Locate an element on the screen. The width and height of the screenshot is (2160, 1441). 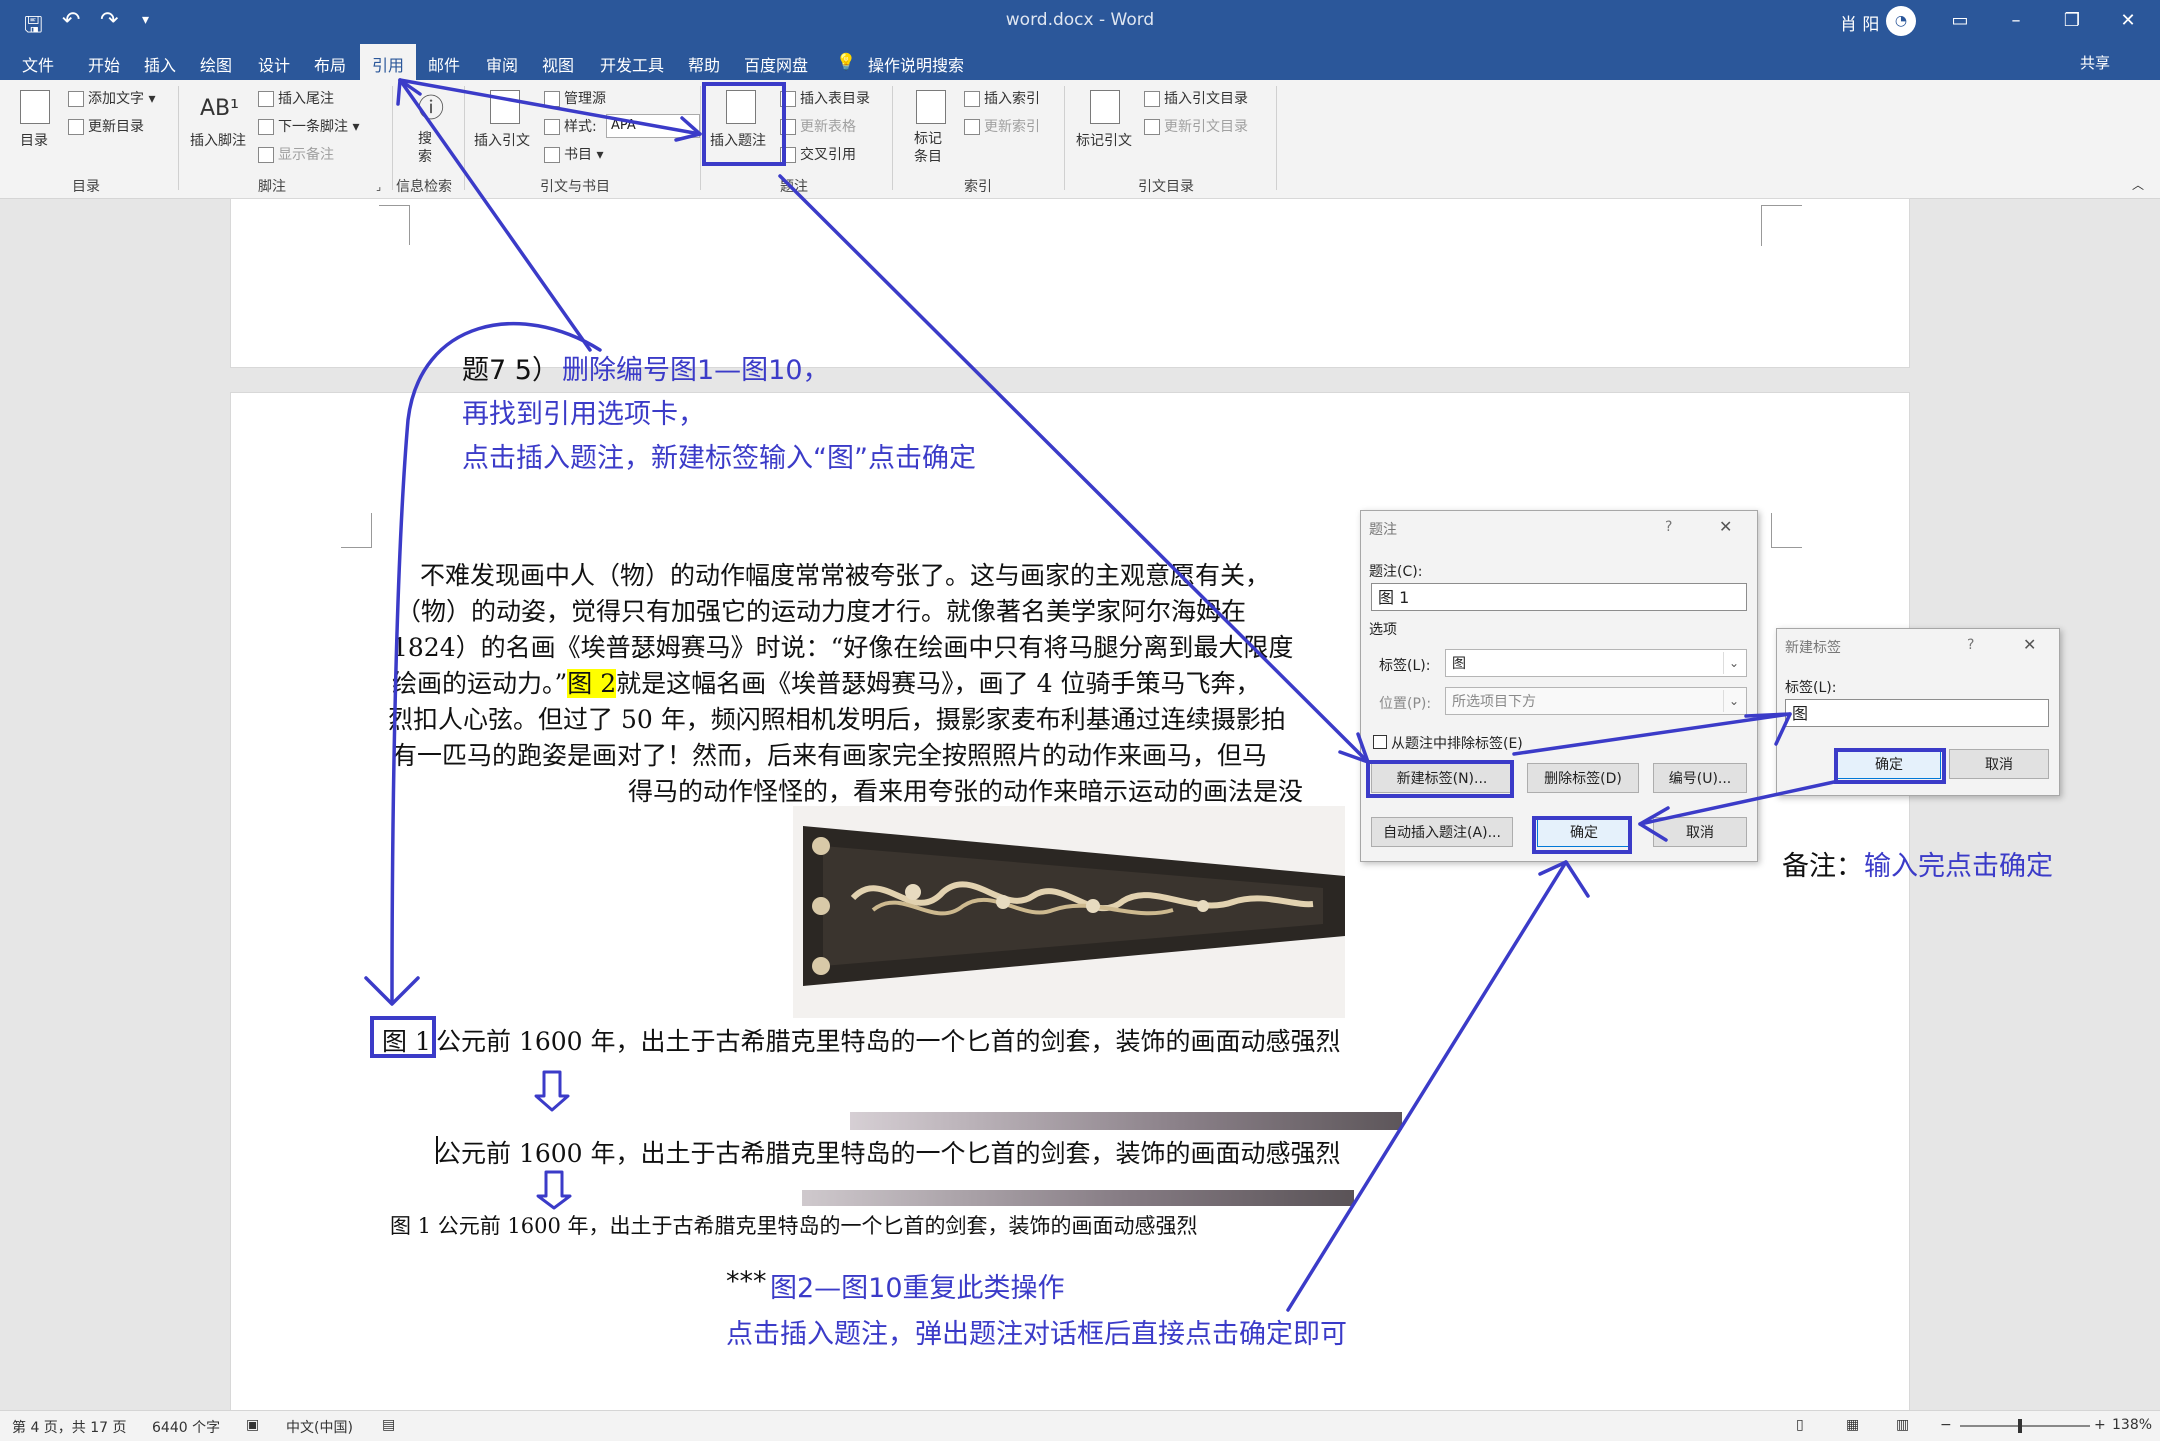
zoom-slider is located at coordinates (2025, 1426).